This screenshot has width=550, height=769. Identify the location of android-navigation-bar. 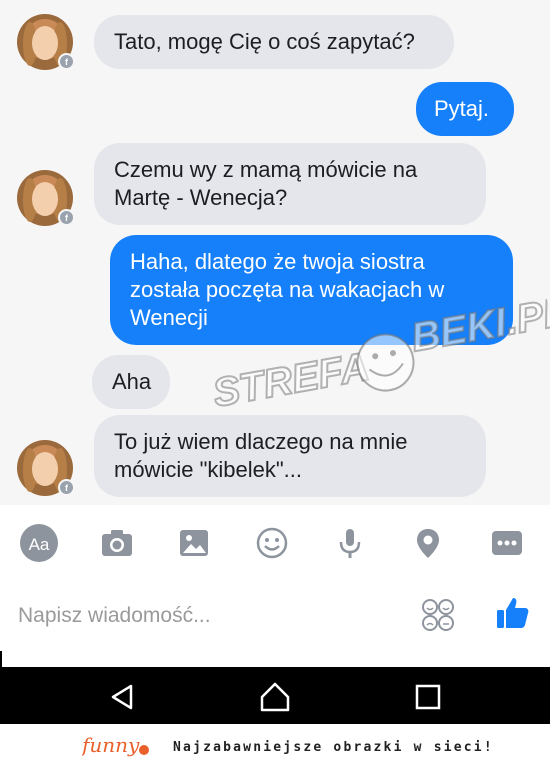
(275, 695).